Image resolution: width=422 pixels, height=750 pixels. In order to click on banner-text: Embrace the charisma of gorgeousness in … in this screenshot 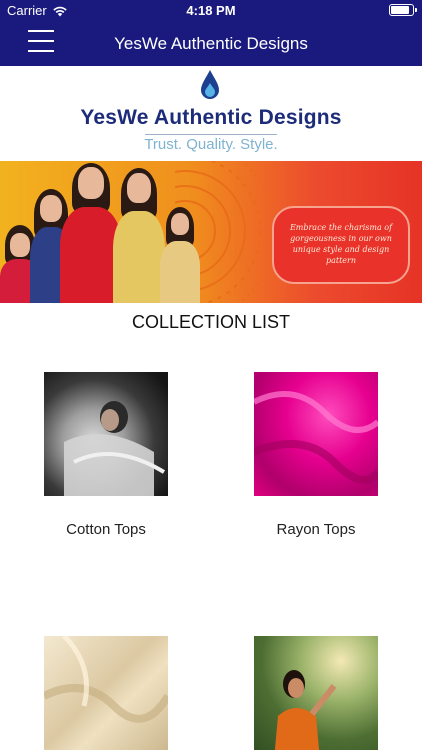, I will do `click(341, 244)`.